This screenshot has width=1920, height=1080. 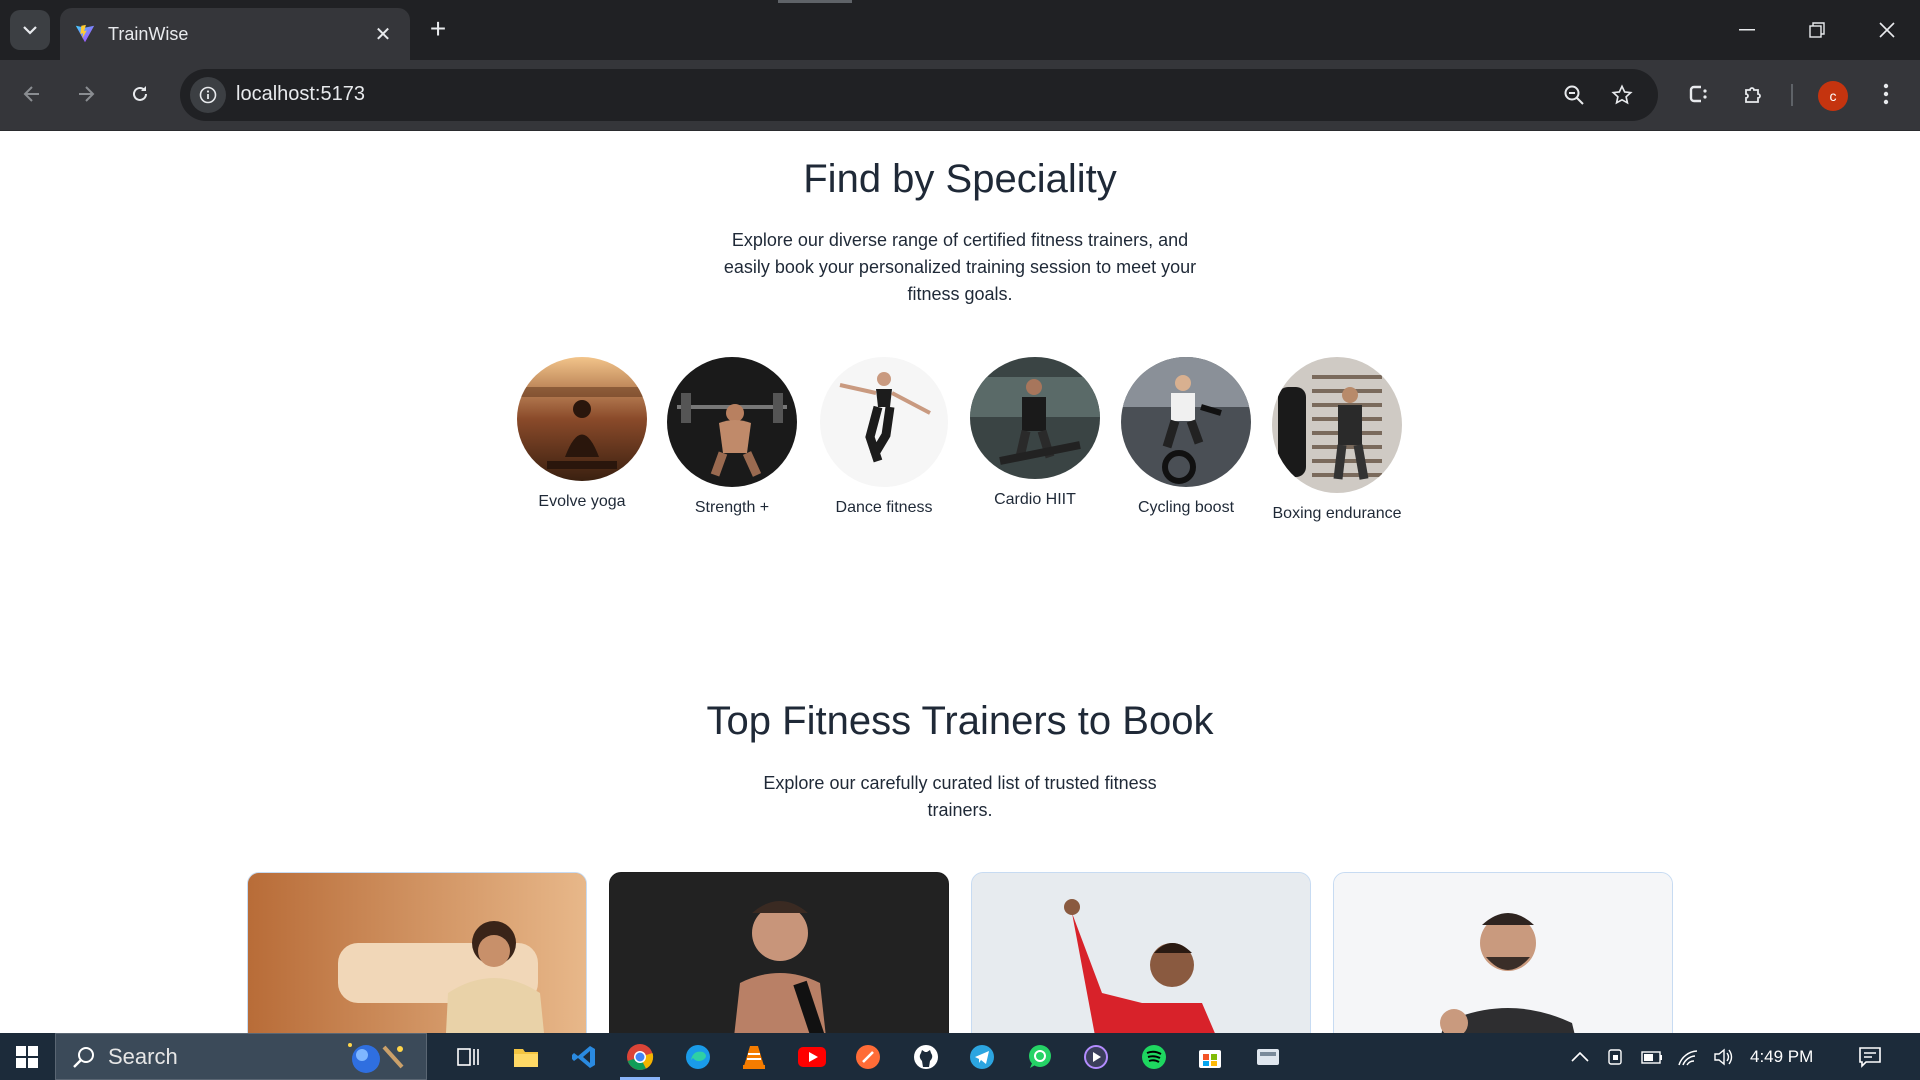 What do you see at coordinates (640, 1057) in the screenshot?
I see `chrome-icon` at bounding box center [640, 1057].